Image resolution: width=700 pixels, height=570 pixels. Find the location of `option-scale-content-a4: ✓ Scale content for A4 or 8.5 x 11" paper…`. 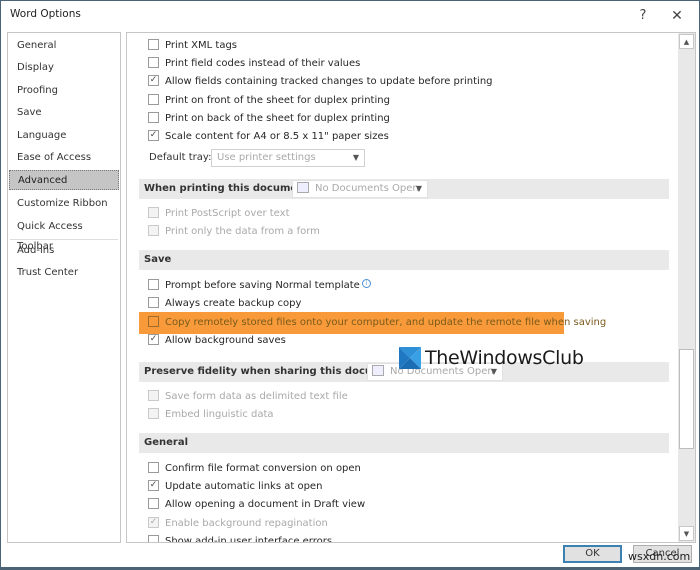

option-scale-content-a4: ✓ Scale content for A4 or 8.5 x 11" paper… is located at coordinates (268, 136).